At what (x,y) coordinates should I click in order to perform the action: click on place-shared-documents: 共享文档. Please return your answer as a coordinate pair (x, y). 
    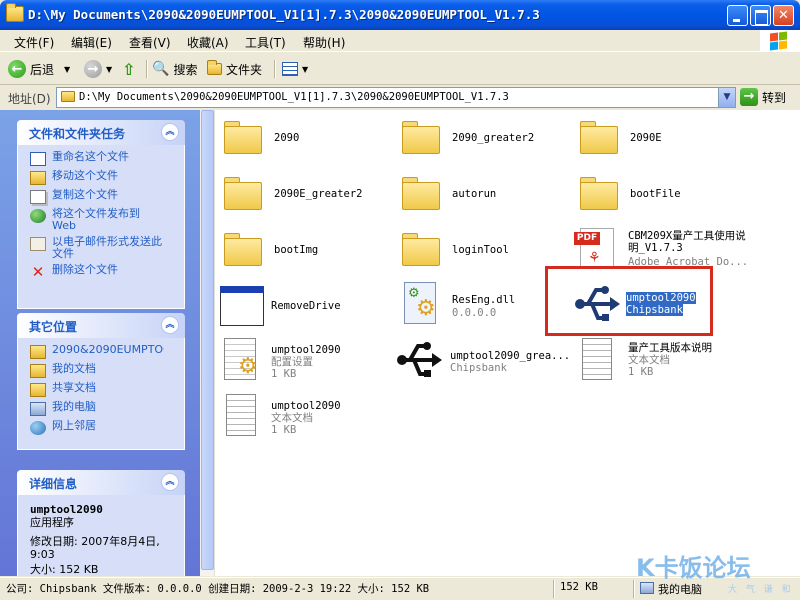
    Looking at the image, I should click on (104, 389).